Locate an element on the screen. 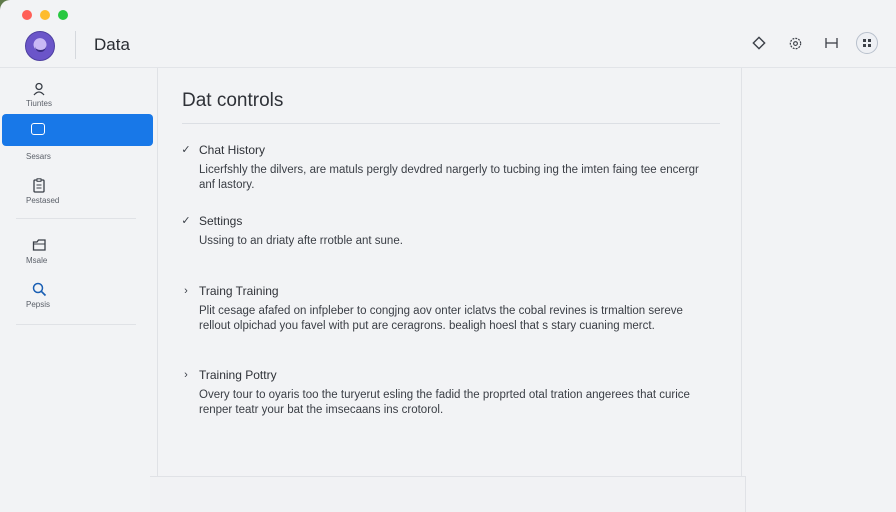 The image size is (896, 512). sidebar-item-label: Pestased is located at coordinates (43, 200).